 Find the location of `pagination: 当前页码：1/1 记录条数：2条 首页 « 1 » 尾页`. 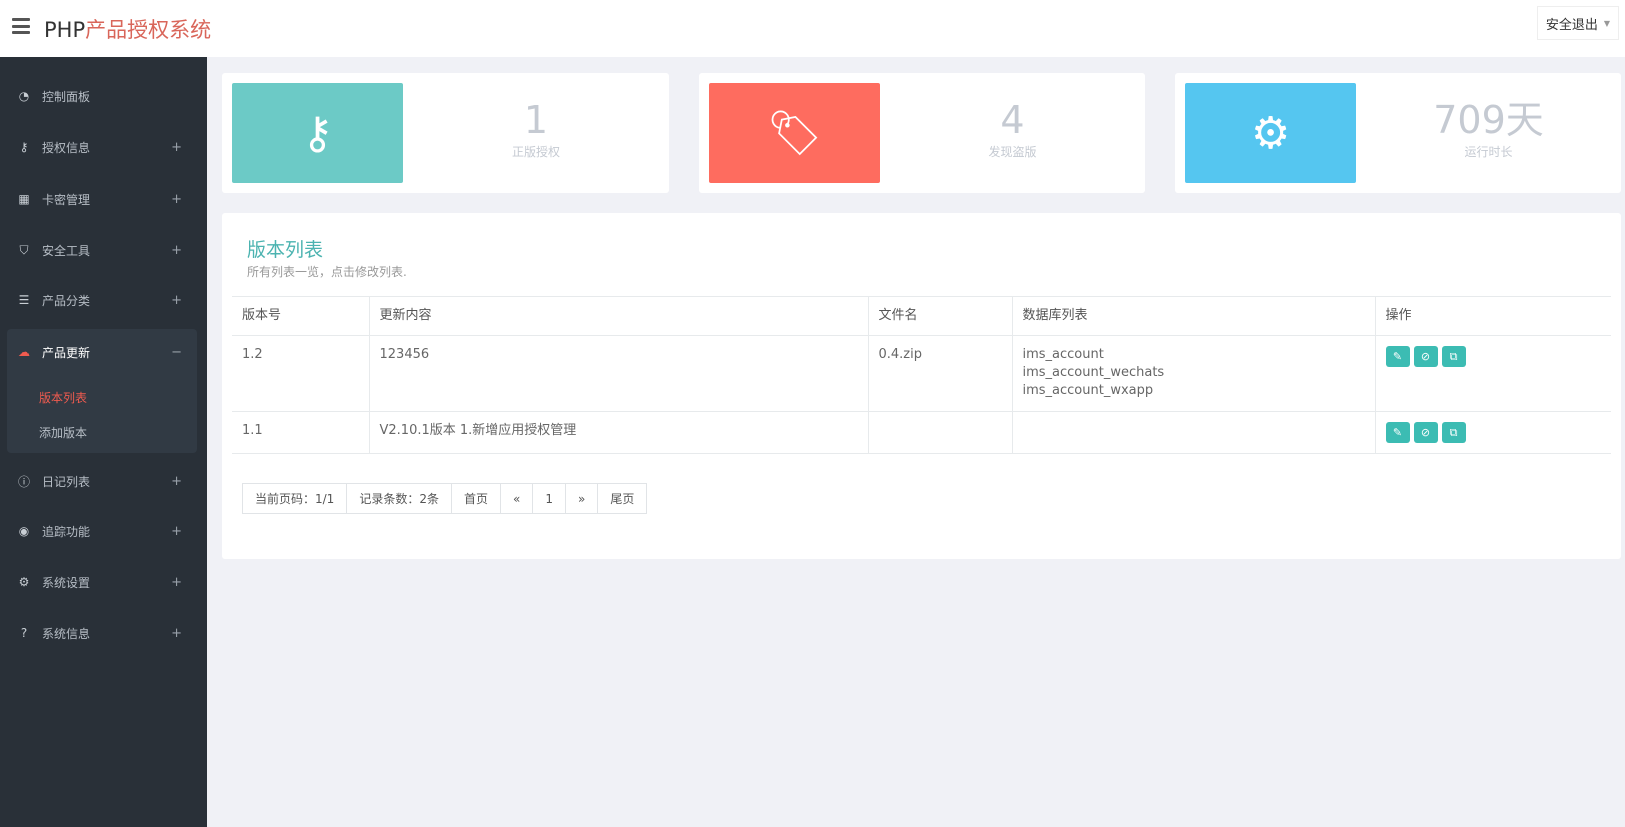

pagination: 当前页码：1/1 记录条数：2条 首页 « 1 » 尾页 is located at coordinates (445, 498).